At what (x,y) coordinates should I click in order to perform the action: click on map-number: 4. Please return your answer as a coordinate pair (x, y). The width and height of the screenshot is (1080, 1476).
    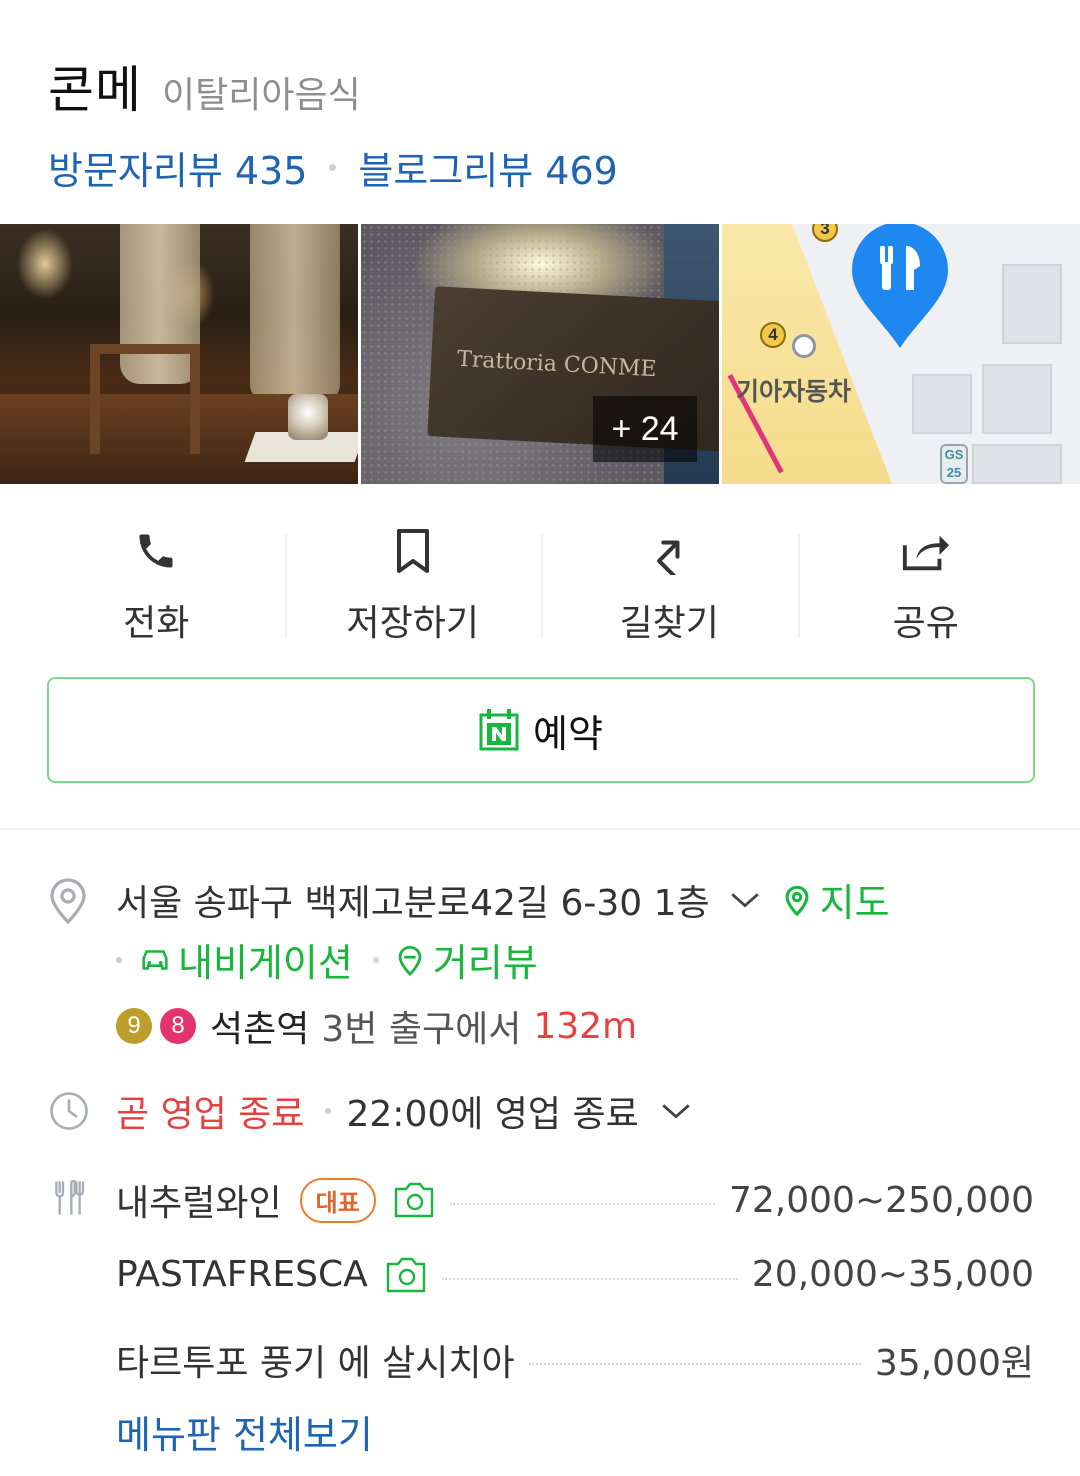
    Looking at the image, I should click on (773, 335).